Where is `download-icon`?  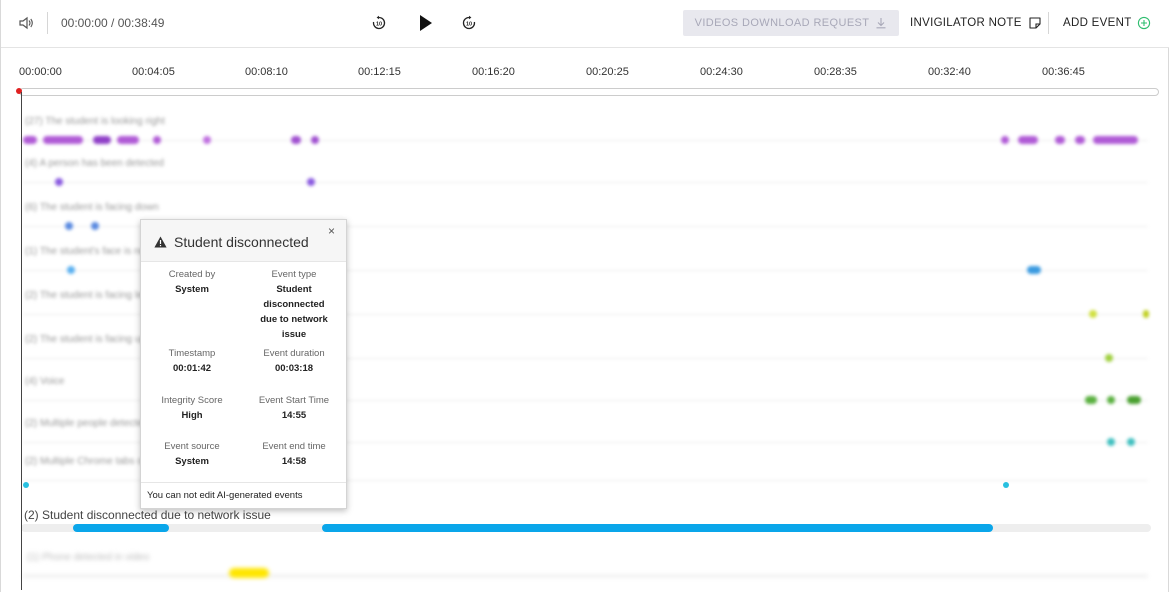 download-icon is located at coordinates (881, 23).